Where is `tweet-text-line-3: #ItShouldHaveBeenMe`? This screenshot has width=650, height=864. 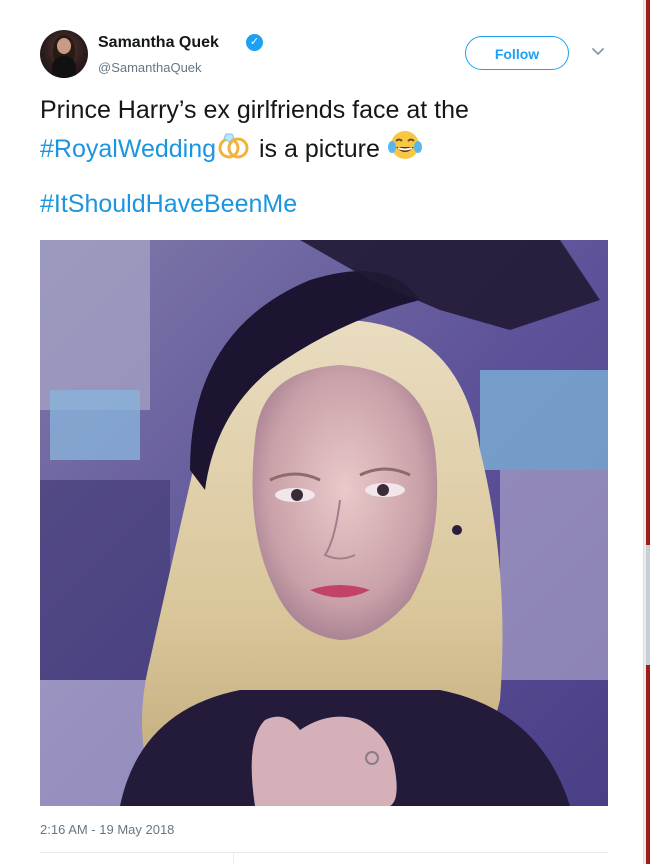 tweet-text-line-3: #ItShouldHaveBeenMe is located at coordinates (330, 204).